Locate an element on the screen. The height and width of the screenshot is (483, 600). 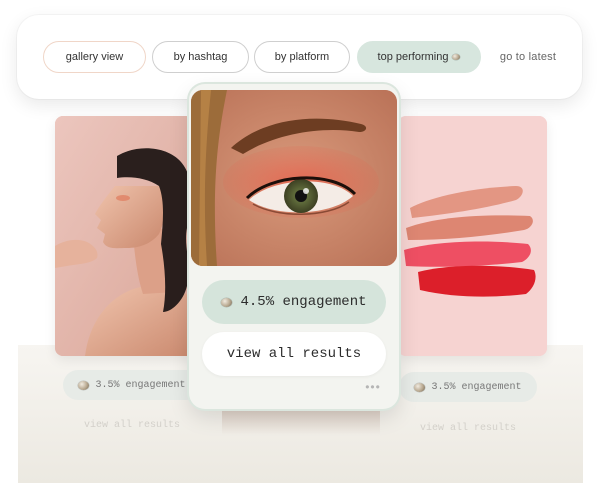
right-engagement-pill: 3.5% engagement is located at coordinates (468, 387).